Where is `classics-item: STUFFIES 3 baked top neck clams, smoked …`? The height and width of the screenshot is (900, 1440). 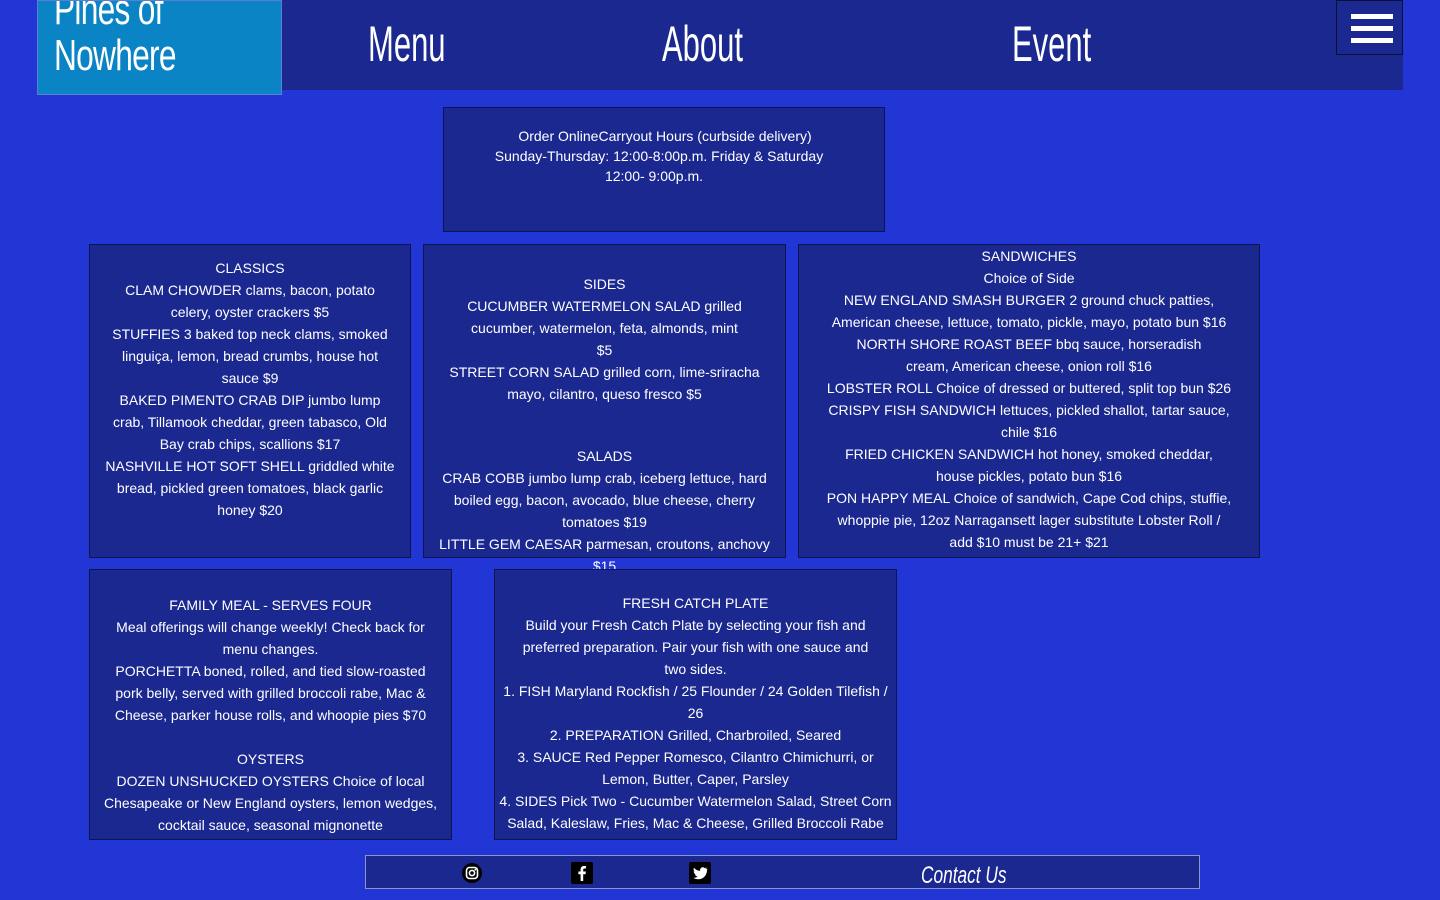
classics-item: STUFFIES 3 baked top neck clams, smoked … is located at coordinates (250, 356).